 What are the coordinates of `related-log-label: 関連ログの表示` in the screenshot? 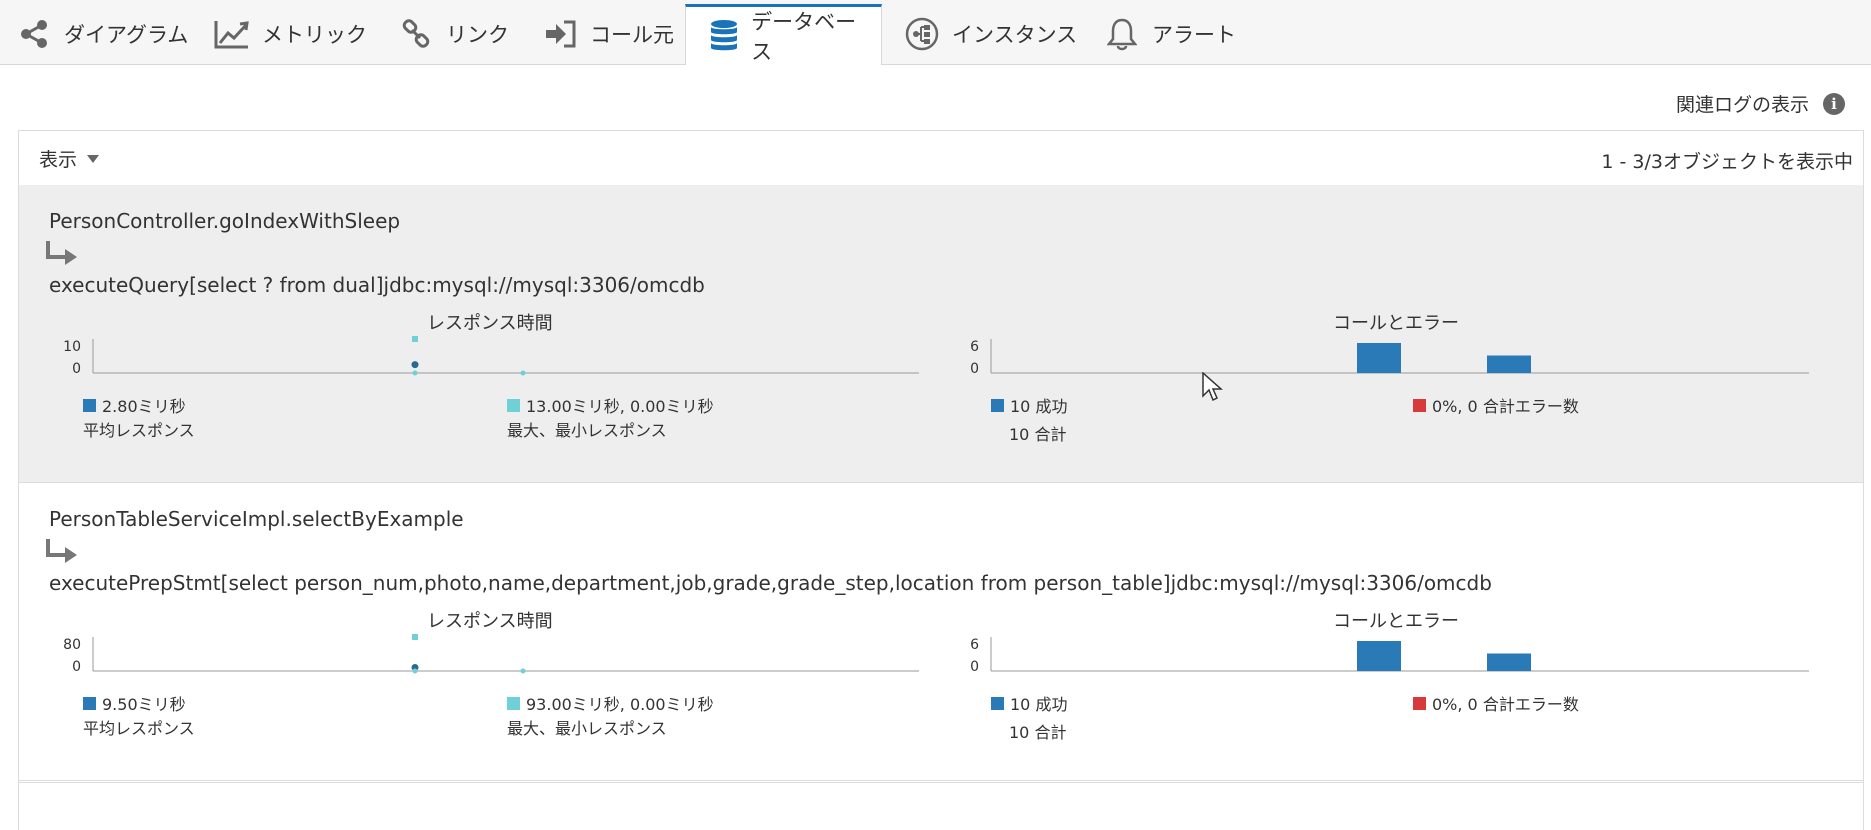 It's located at (1742, 105).